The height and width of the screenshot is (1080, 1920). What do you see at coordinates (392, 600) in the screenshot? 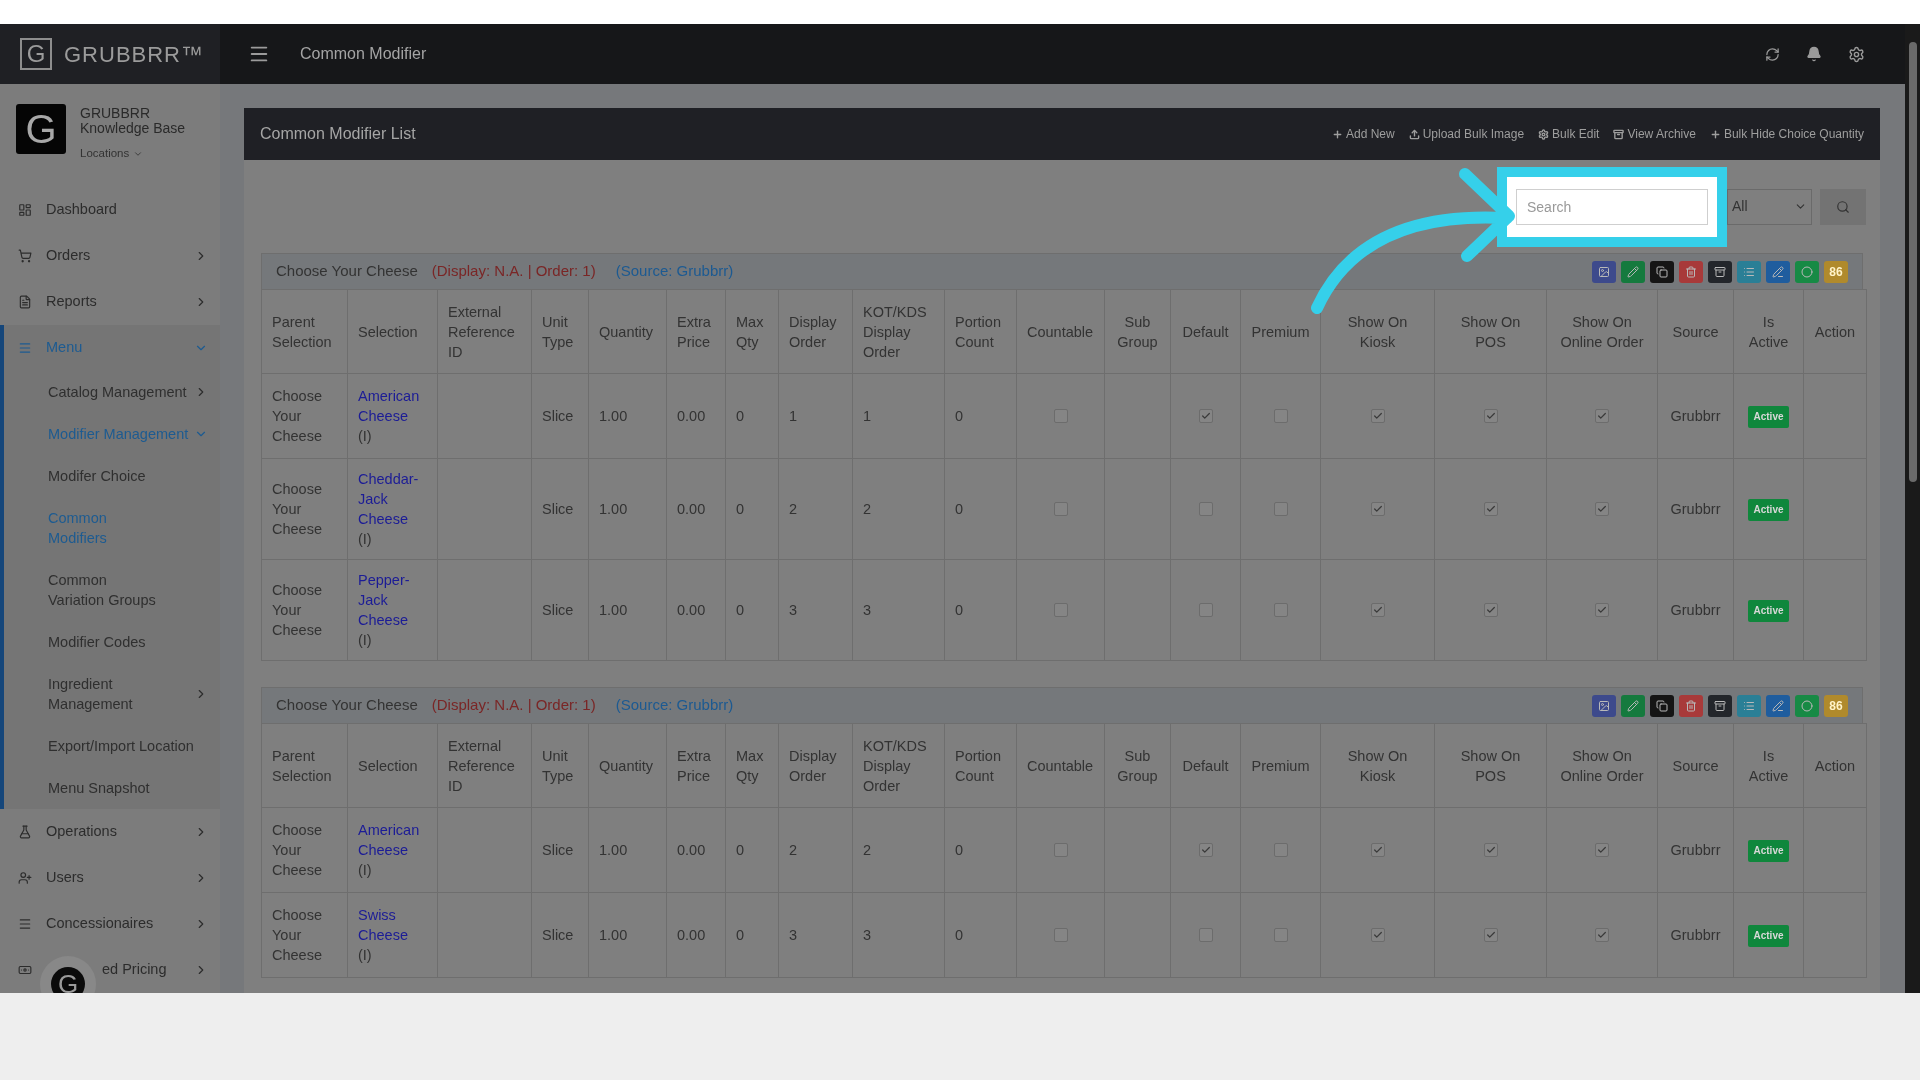
I see `selection-link: Pepper-Jack Cheese` at bounding box center [392, 600].